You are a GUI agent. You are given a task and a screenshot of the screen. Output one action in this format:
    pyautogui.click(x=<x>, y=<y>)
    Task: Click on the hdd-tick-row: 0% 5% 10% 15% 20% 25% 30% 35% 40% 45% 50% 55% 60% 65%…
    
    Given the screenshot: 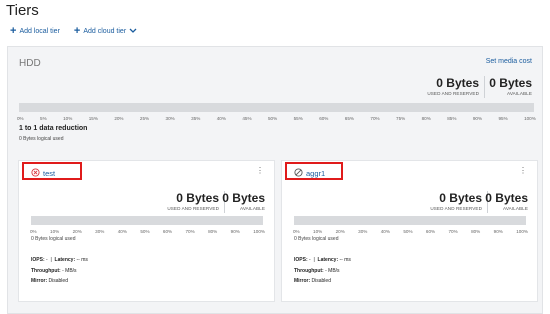 What is the action you would take?
    pyautogui.click(x=276, y=118)
    